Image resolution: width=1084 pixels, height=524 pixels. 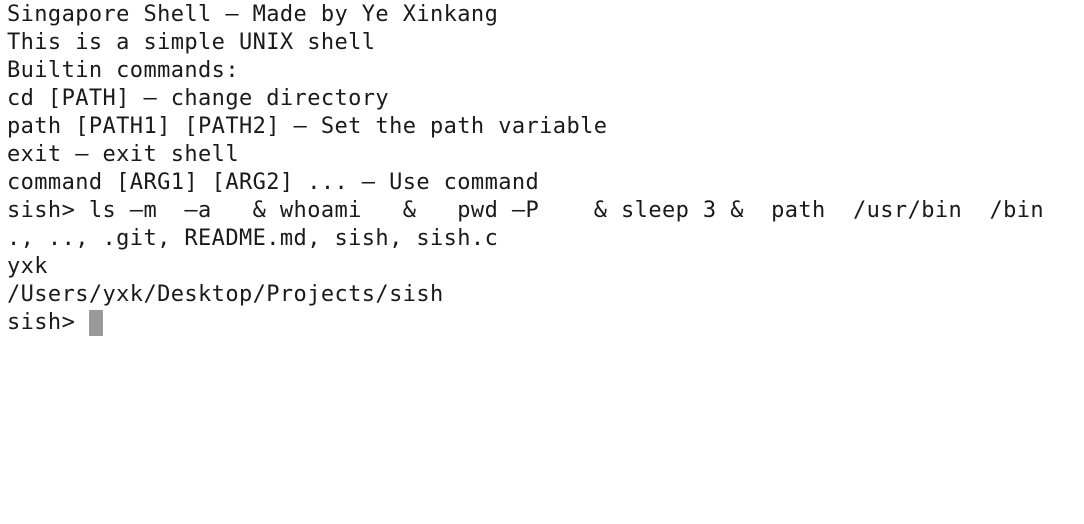 What do you see at coordinates (225, 294) in the screenshot?
I see `pwd-output-line: /Users/yxk/Desktop/Projects/sish` at bounding box center [225, 294].